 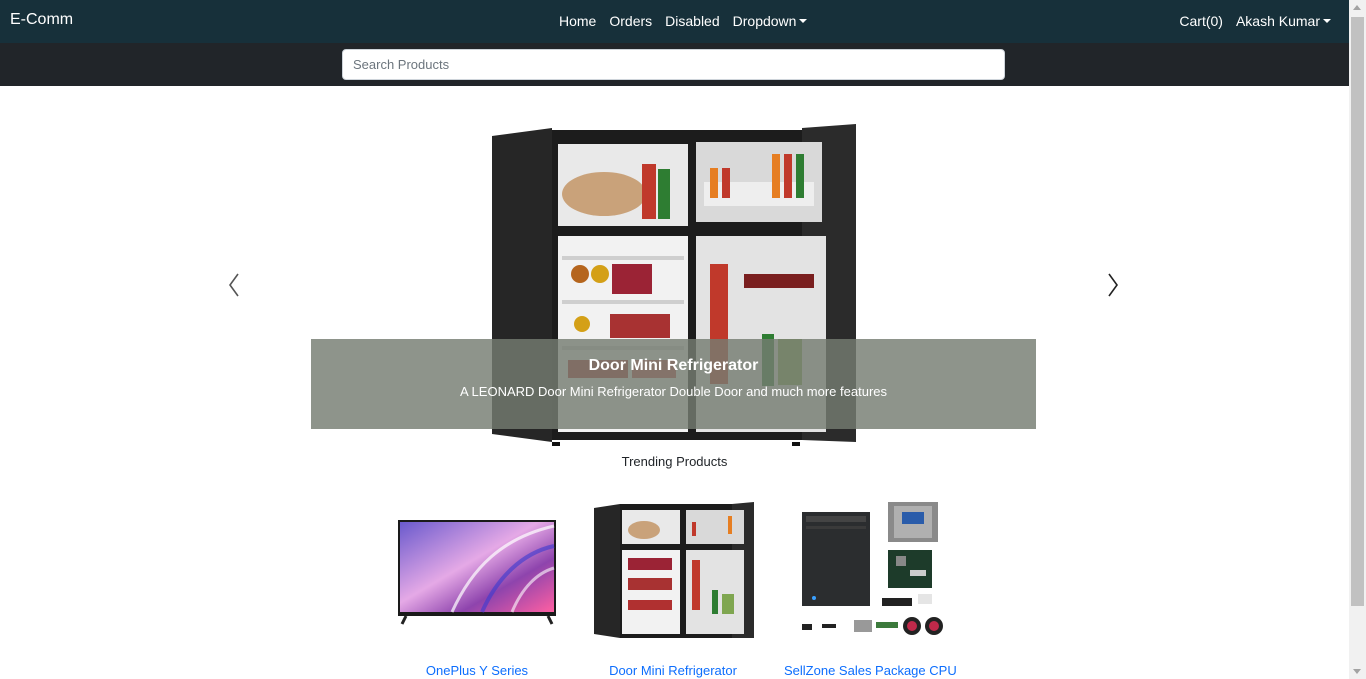 I want to click on carousel-prev-icon, so click(x=234, y=285).